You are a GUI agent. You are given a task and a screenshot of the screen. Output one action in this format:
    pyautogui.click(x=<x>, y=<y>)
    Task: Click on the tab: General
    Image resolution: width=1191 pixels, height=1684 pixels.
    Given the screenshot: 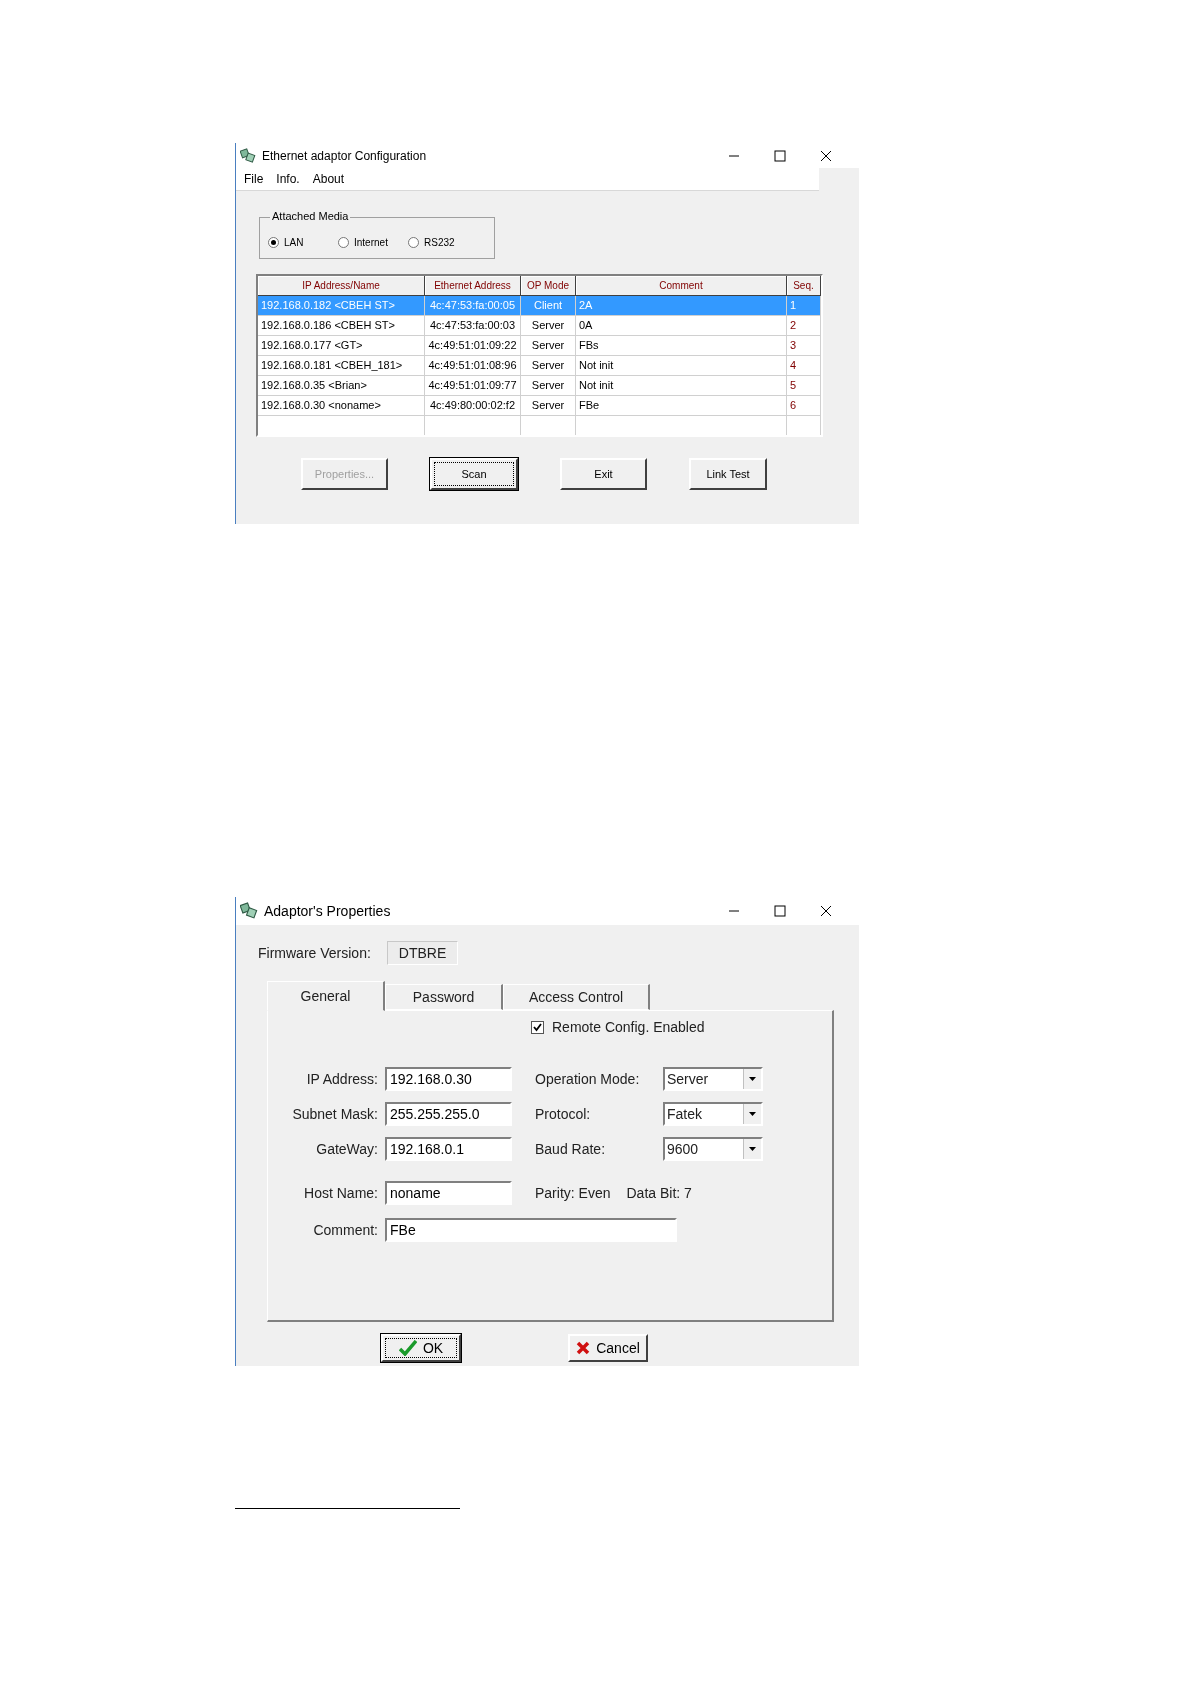 What is the action you would take?
    pyautogui.click(x=326, y=996)
    